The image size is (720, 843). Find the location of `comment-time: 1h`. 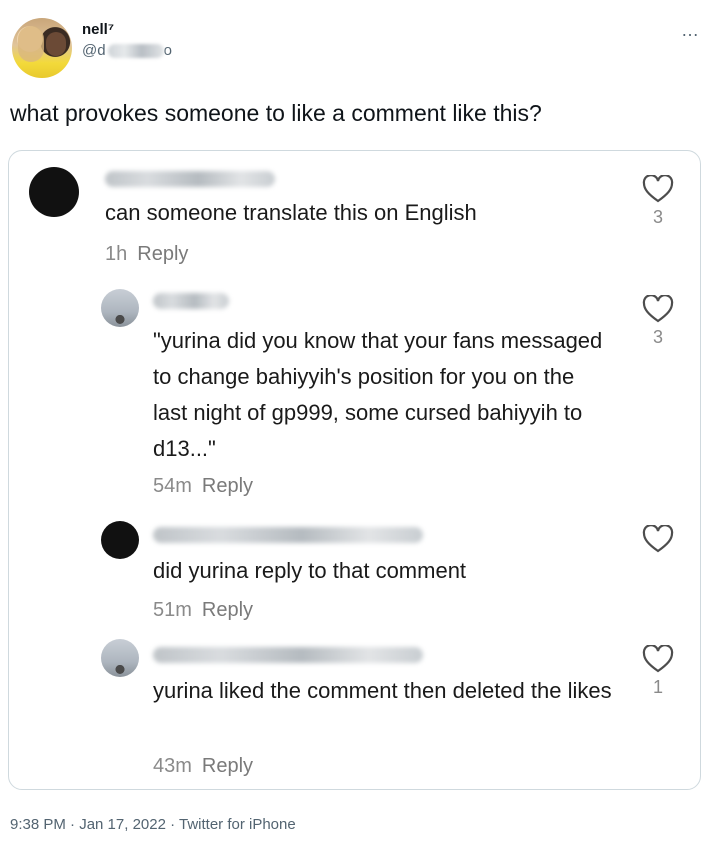

comment-time: 1h is located at coordinates (116, 254).